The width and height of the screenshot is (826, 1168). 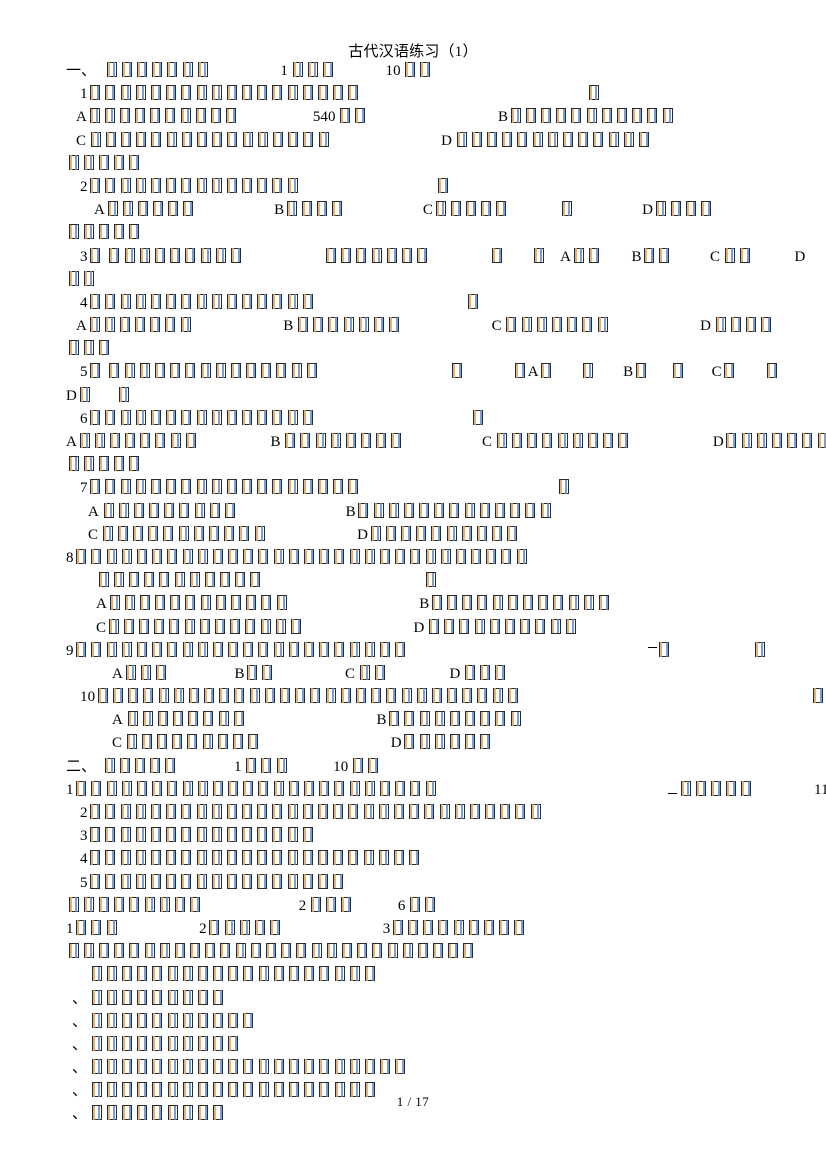 What do you see at coordinates (84, 488) in the screenshot?
I see `ascii-text: 7` at bounding box center [84, 488].